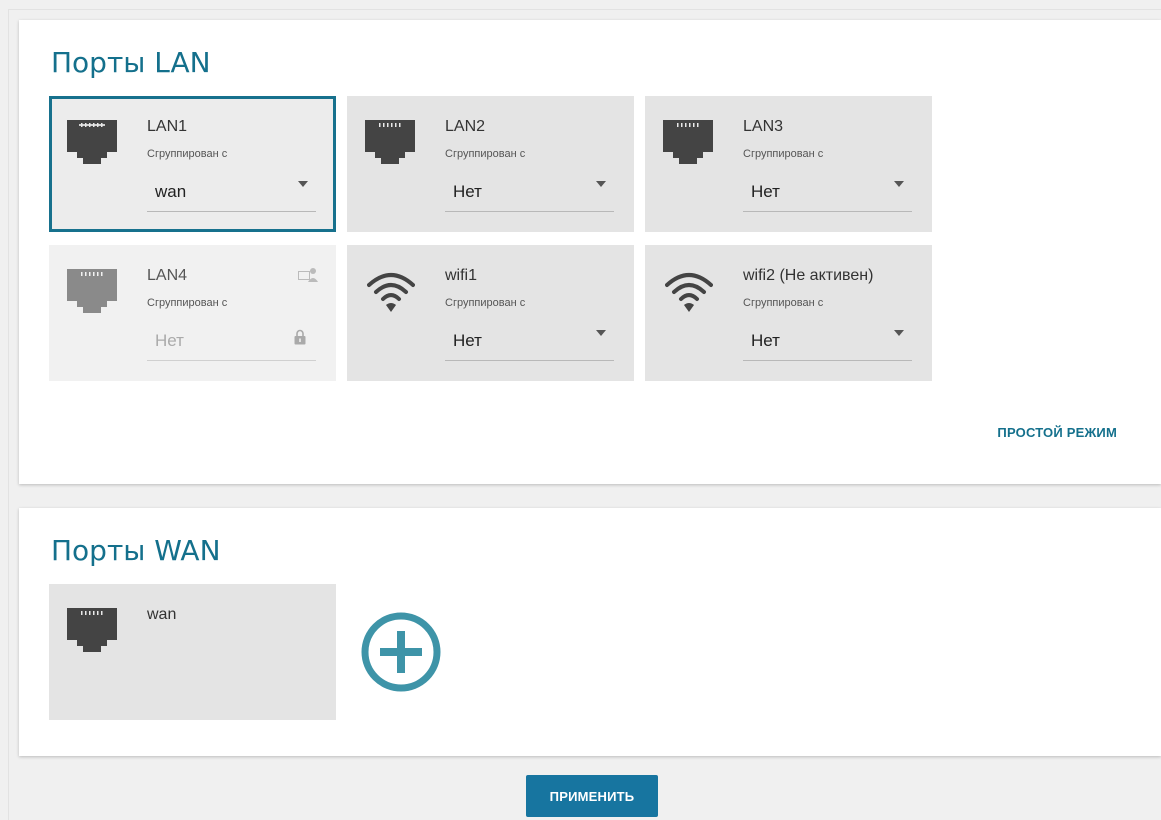  Describe the element at coordinates (592, 796) in the screenshot. I see `apply-button: ПРИМЕНИТЬ` at that location.